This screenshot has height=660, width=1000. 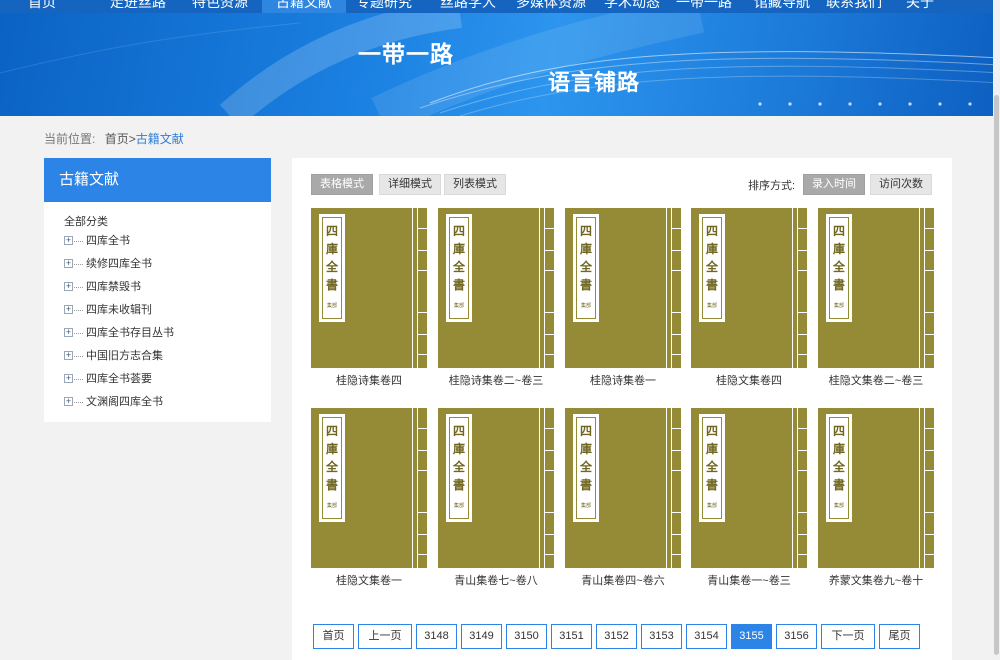 What do you see at coordinates (834, 184) in the screenshot?
I see `sort-by-entry-time-button: 录入时间` at bounding box center [834, 184].